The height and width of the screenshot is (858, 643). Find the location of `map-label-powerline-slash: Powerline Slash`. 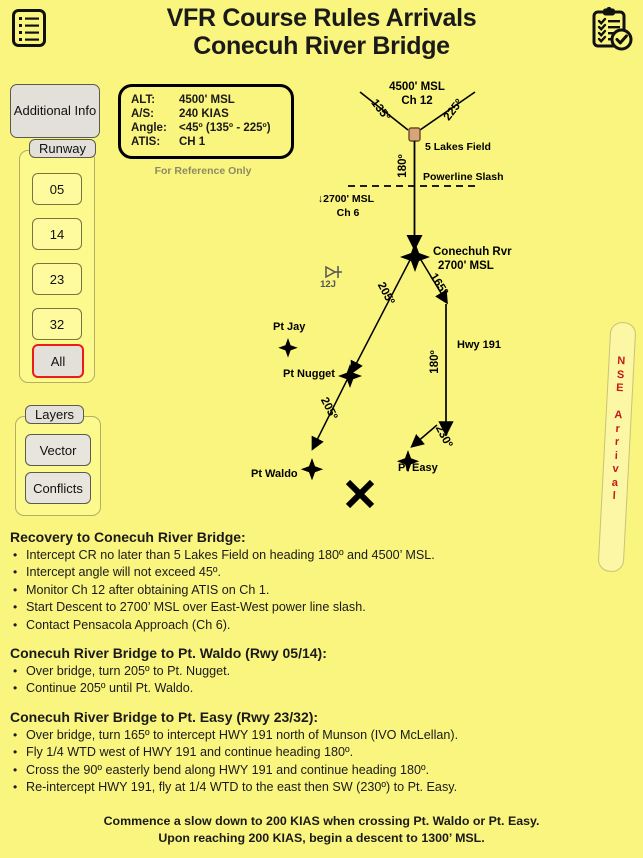

map-label-powerline-slash: Powerline Slash is located at coordinates (463, 177).